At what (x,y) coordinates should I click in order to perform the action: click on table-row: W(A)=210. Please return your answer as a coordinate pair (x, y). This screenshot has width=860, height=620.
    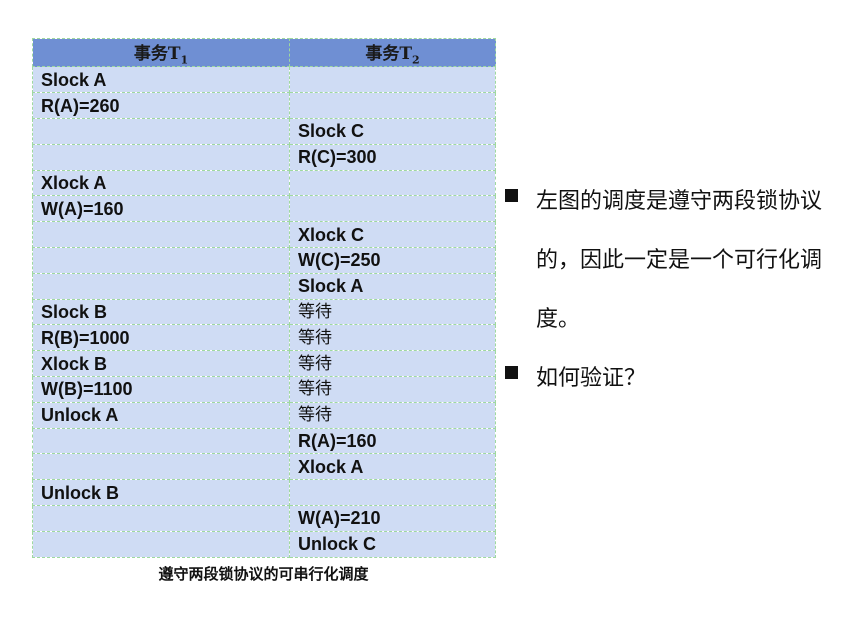
    Looking at the image, I should click on (264, 518).